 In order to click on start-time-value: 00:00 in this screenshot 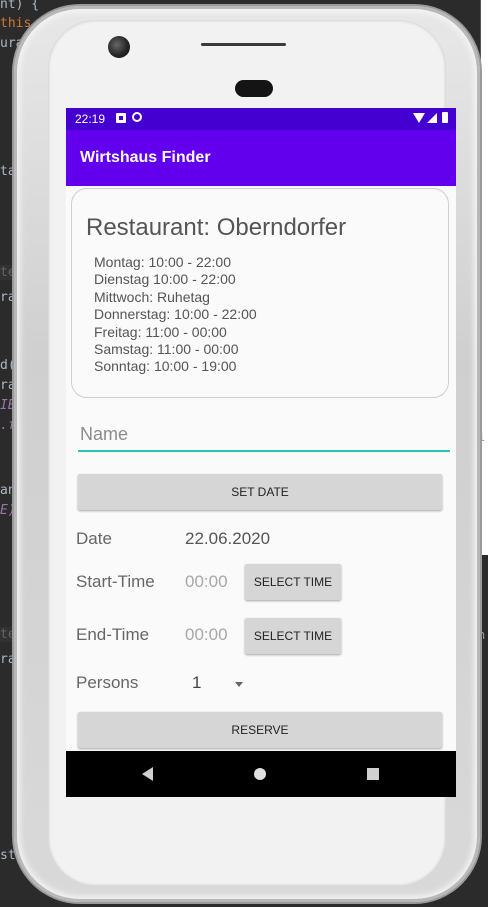, I will do `click(206, 581)`.